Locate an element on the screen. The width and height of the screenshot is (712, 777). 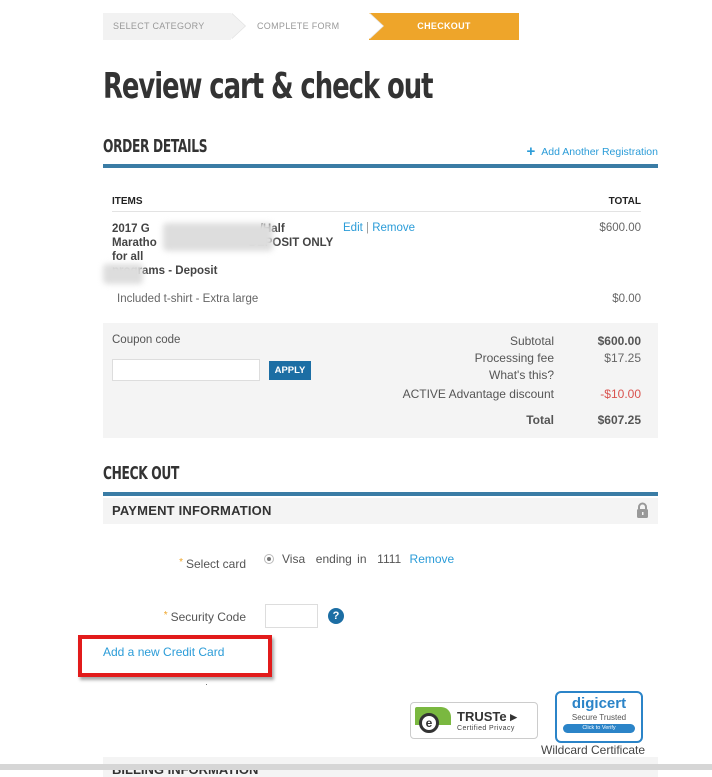
processing-fee-row: Processing fee $17.25 is located at coordinates (456, 358).